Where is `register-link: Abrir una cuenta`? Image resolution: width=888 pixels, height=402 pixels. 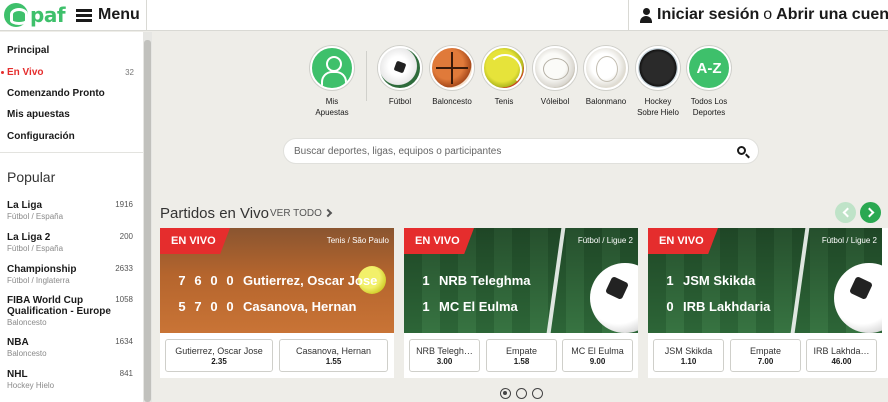
register-link: Abrir una cuenta is located at coordinates (832, 15).